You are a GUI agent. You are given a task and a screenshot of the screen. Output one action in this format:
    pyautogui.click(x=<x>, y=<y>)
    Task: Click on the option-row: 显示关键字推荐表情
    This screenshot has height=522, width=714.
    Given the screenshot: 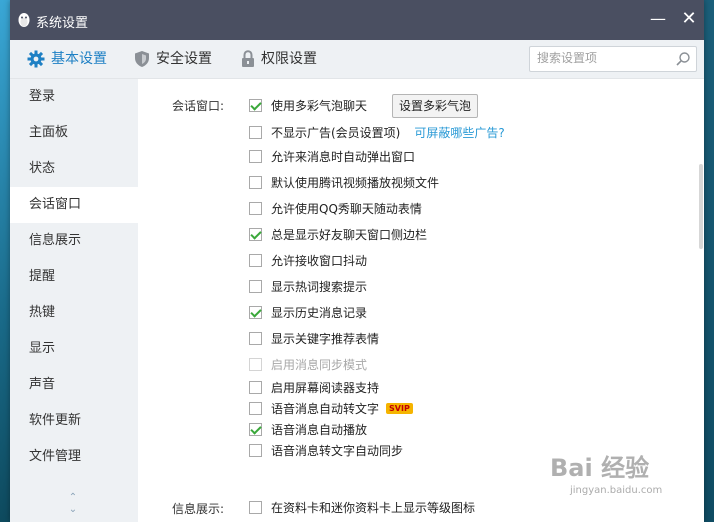 What is the action you would take?
    pyautogui.click(x=314, y=338)
    